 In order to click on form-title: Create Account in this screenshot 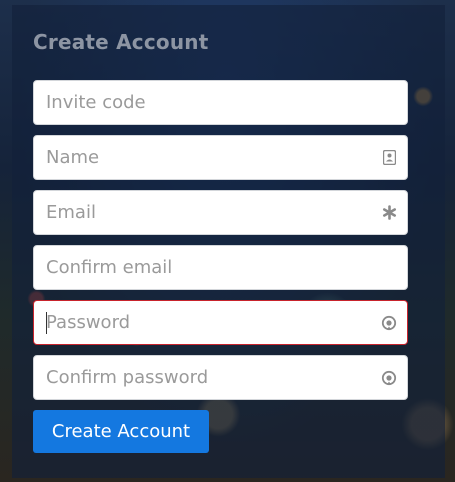, I will do `click(121, 42)`.